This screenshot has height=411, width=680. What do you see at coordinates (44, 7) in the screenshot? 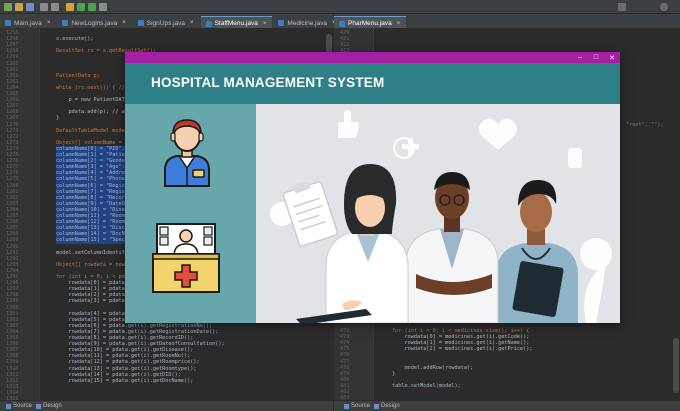
I see `undo-icon` at bounding box center [44, 7].